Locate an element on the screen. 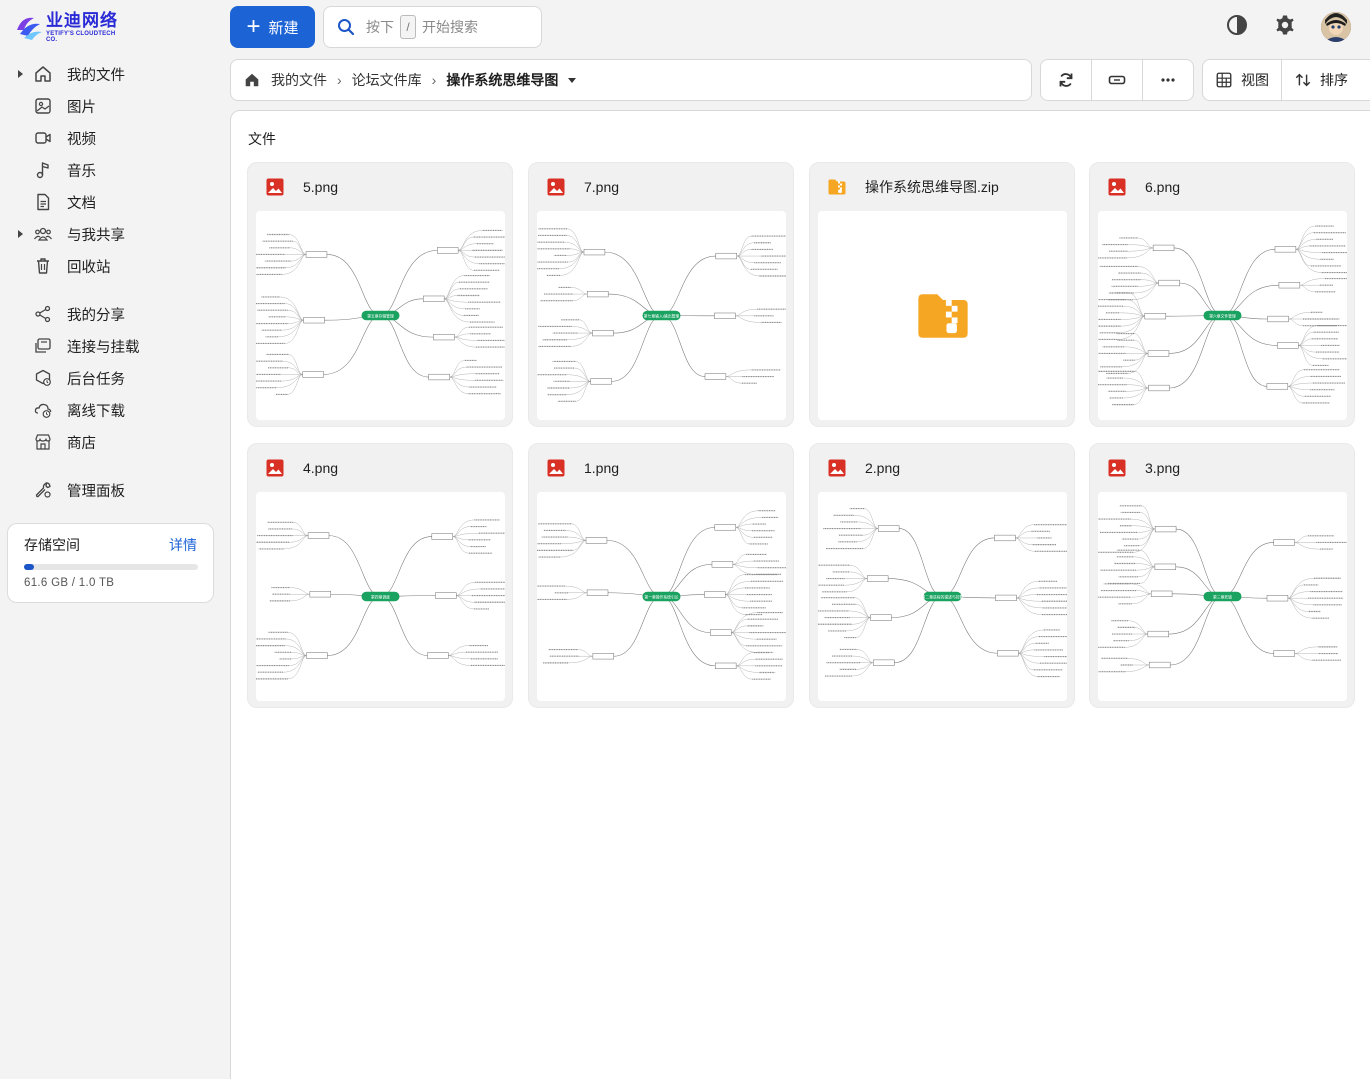 The image size is (1370, 1079). file-thumbnail is located at coordinates (942, 315).